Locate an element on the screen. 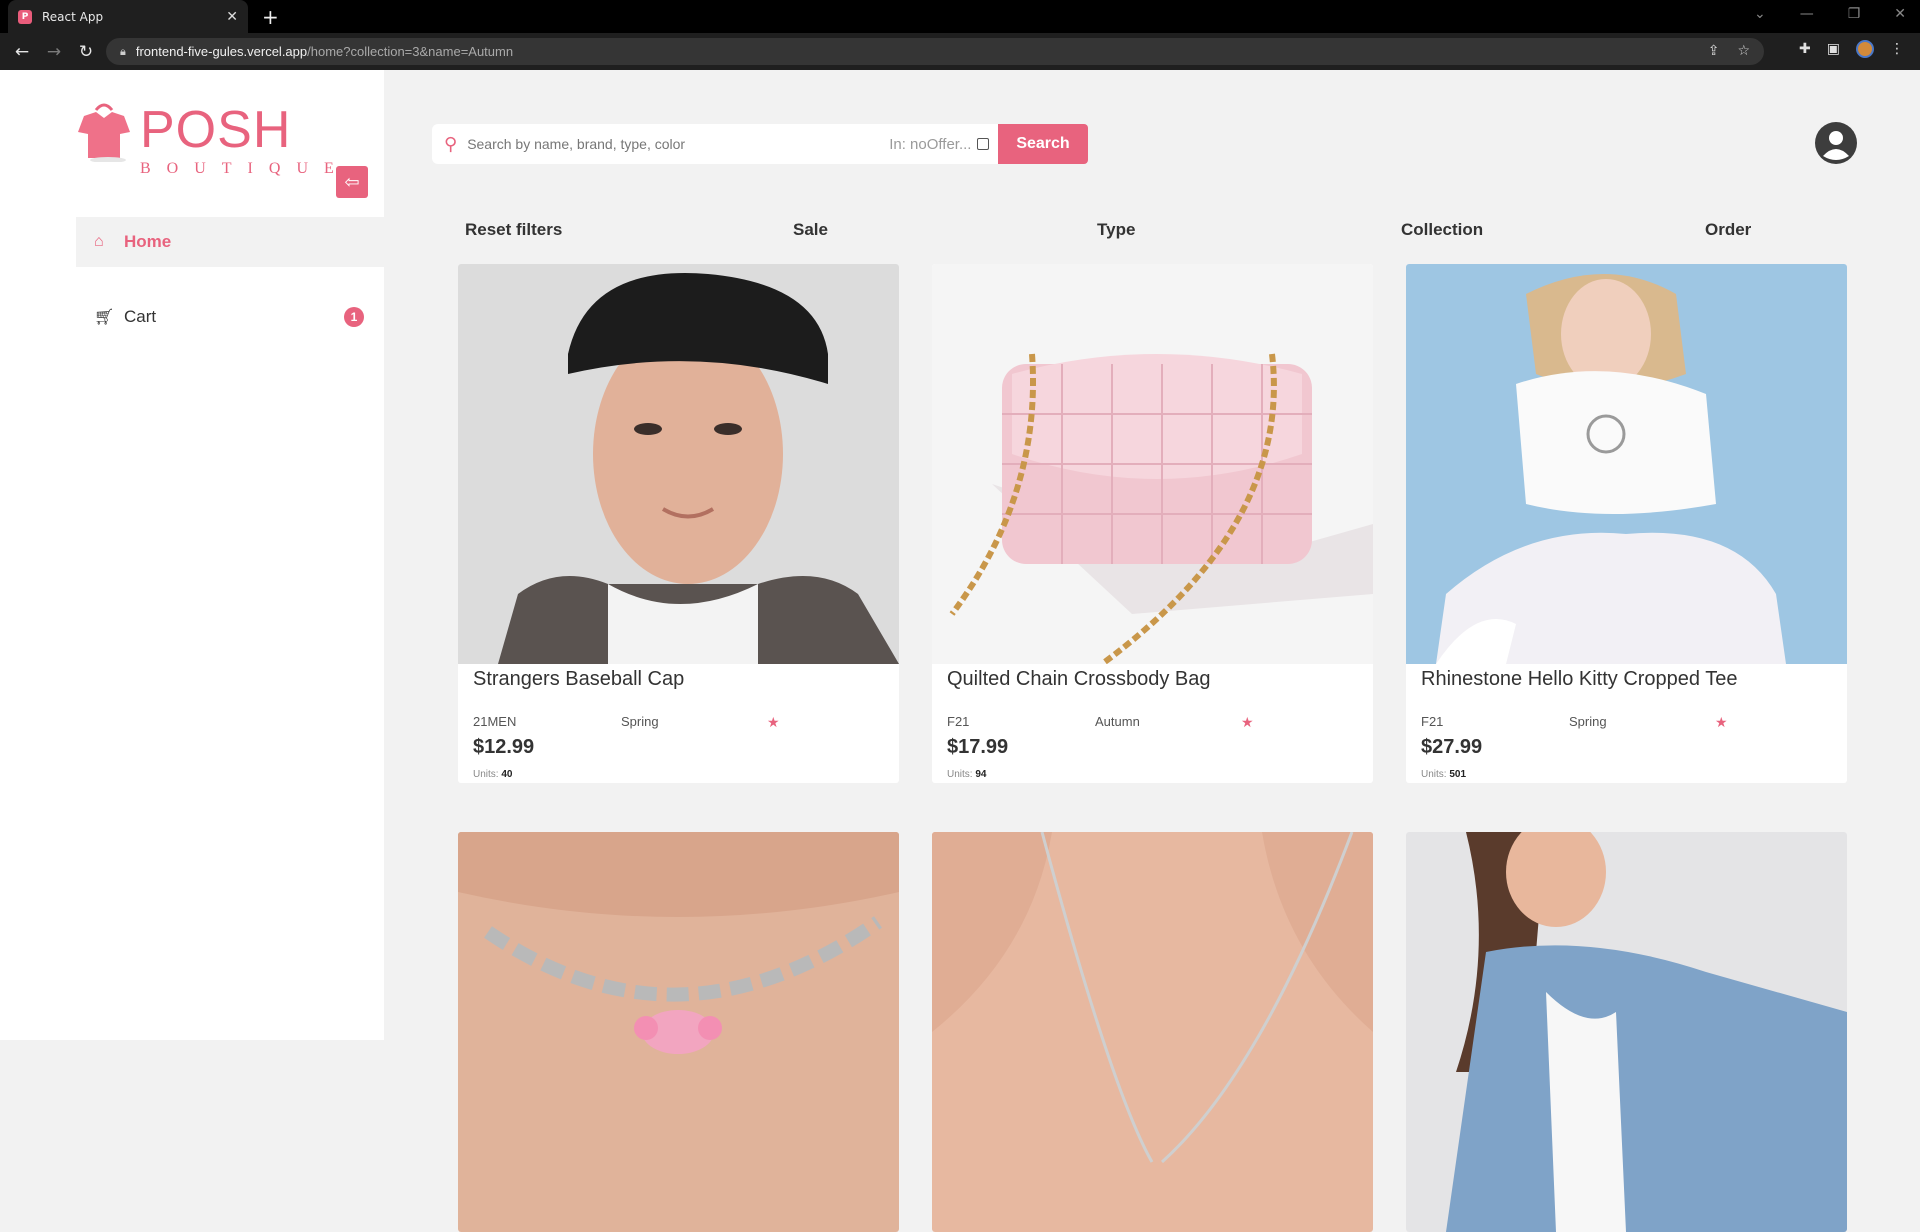  collapse-sidebar-button: ⇦ is located at coordinates (352, 182).